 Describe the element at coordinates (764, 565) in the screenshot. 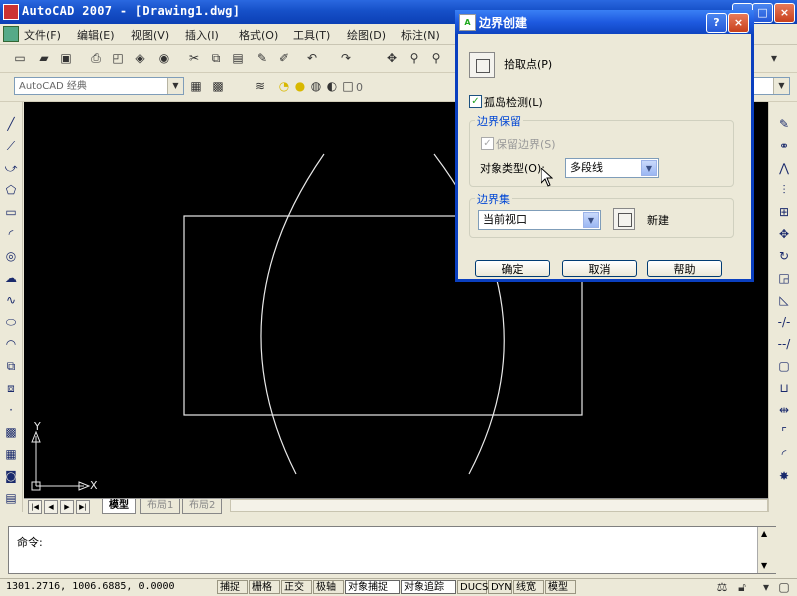

I see `scroll-down-icon: ▼` at that location.